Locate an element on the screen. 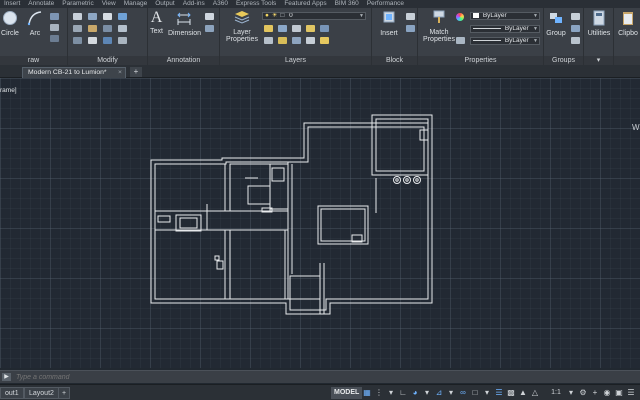 The height and width of the screenshot is (400, 640). circle-button: Circle is located at coordinates (10, 23).